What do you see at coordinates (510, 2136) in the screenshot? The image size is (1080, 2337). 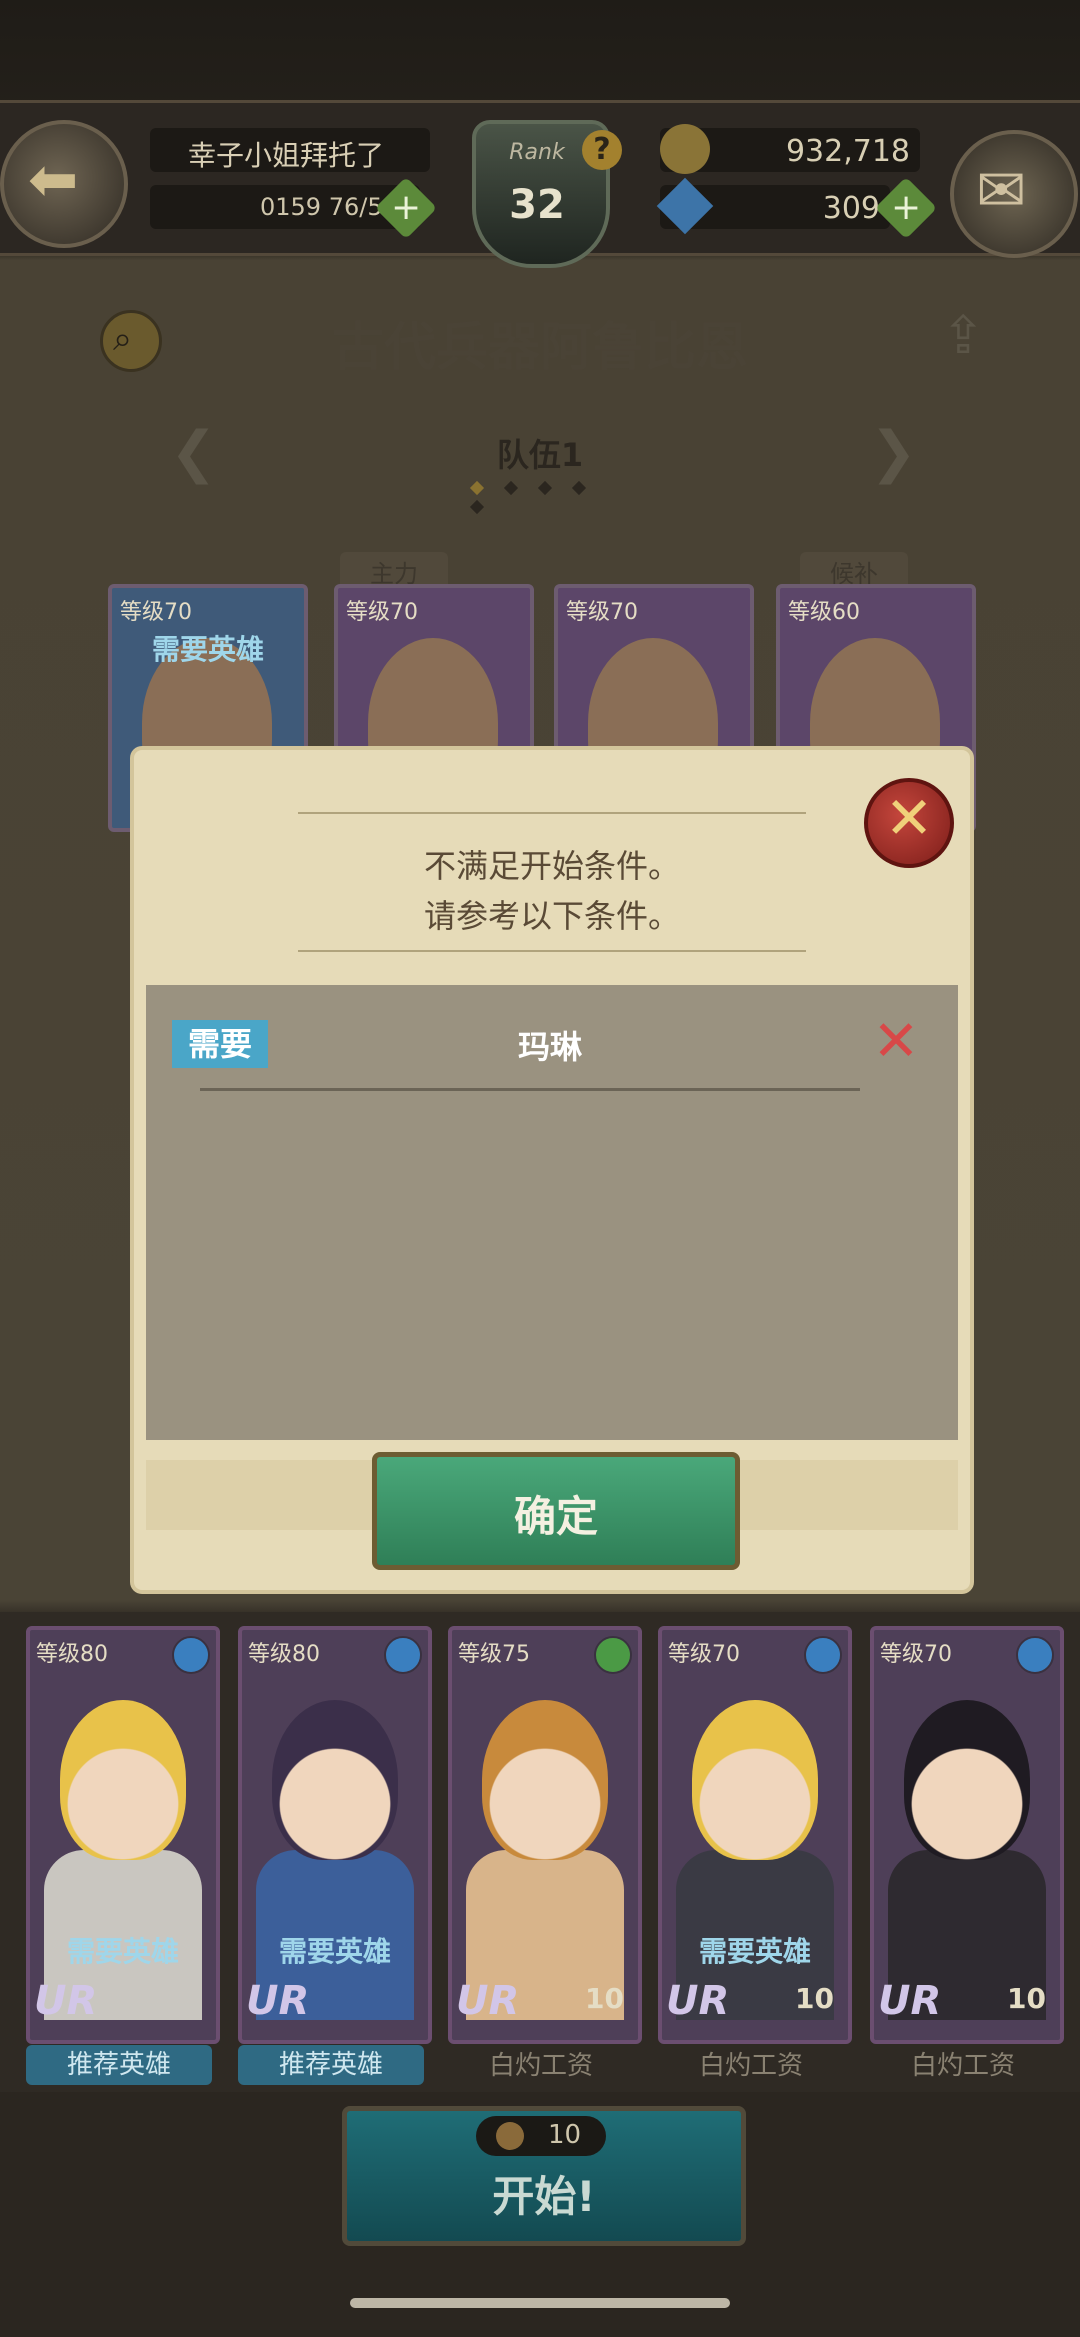 I see `stamina-icon` at bounding box center [510, 2136].